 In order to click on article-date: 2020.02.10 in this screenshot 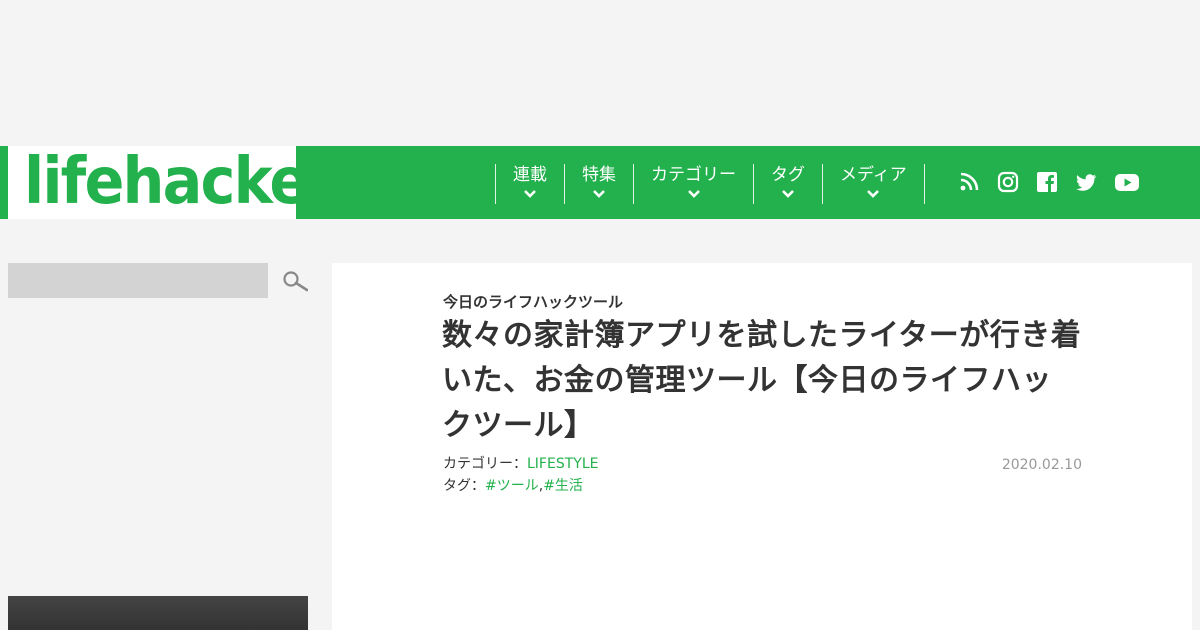, I will do `click(1041, 465)`.